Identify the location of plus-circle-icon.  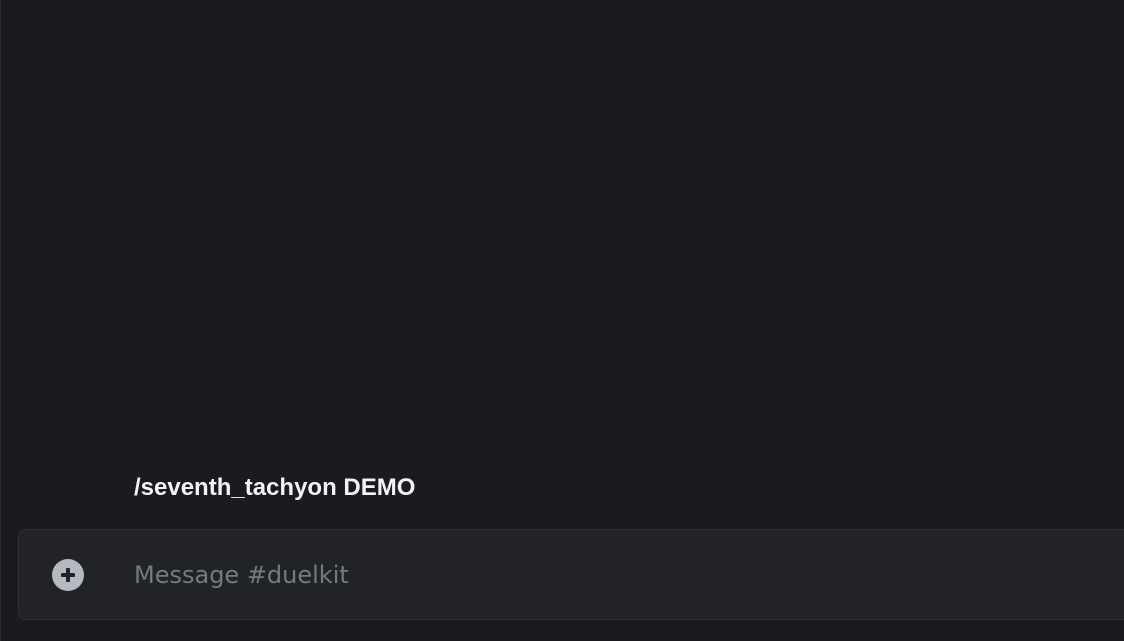
(68, 575).